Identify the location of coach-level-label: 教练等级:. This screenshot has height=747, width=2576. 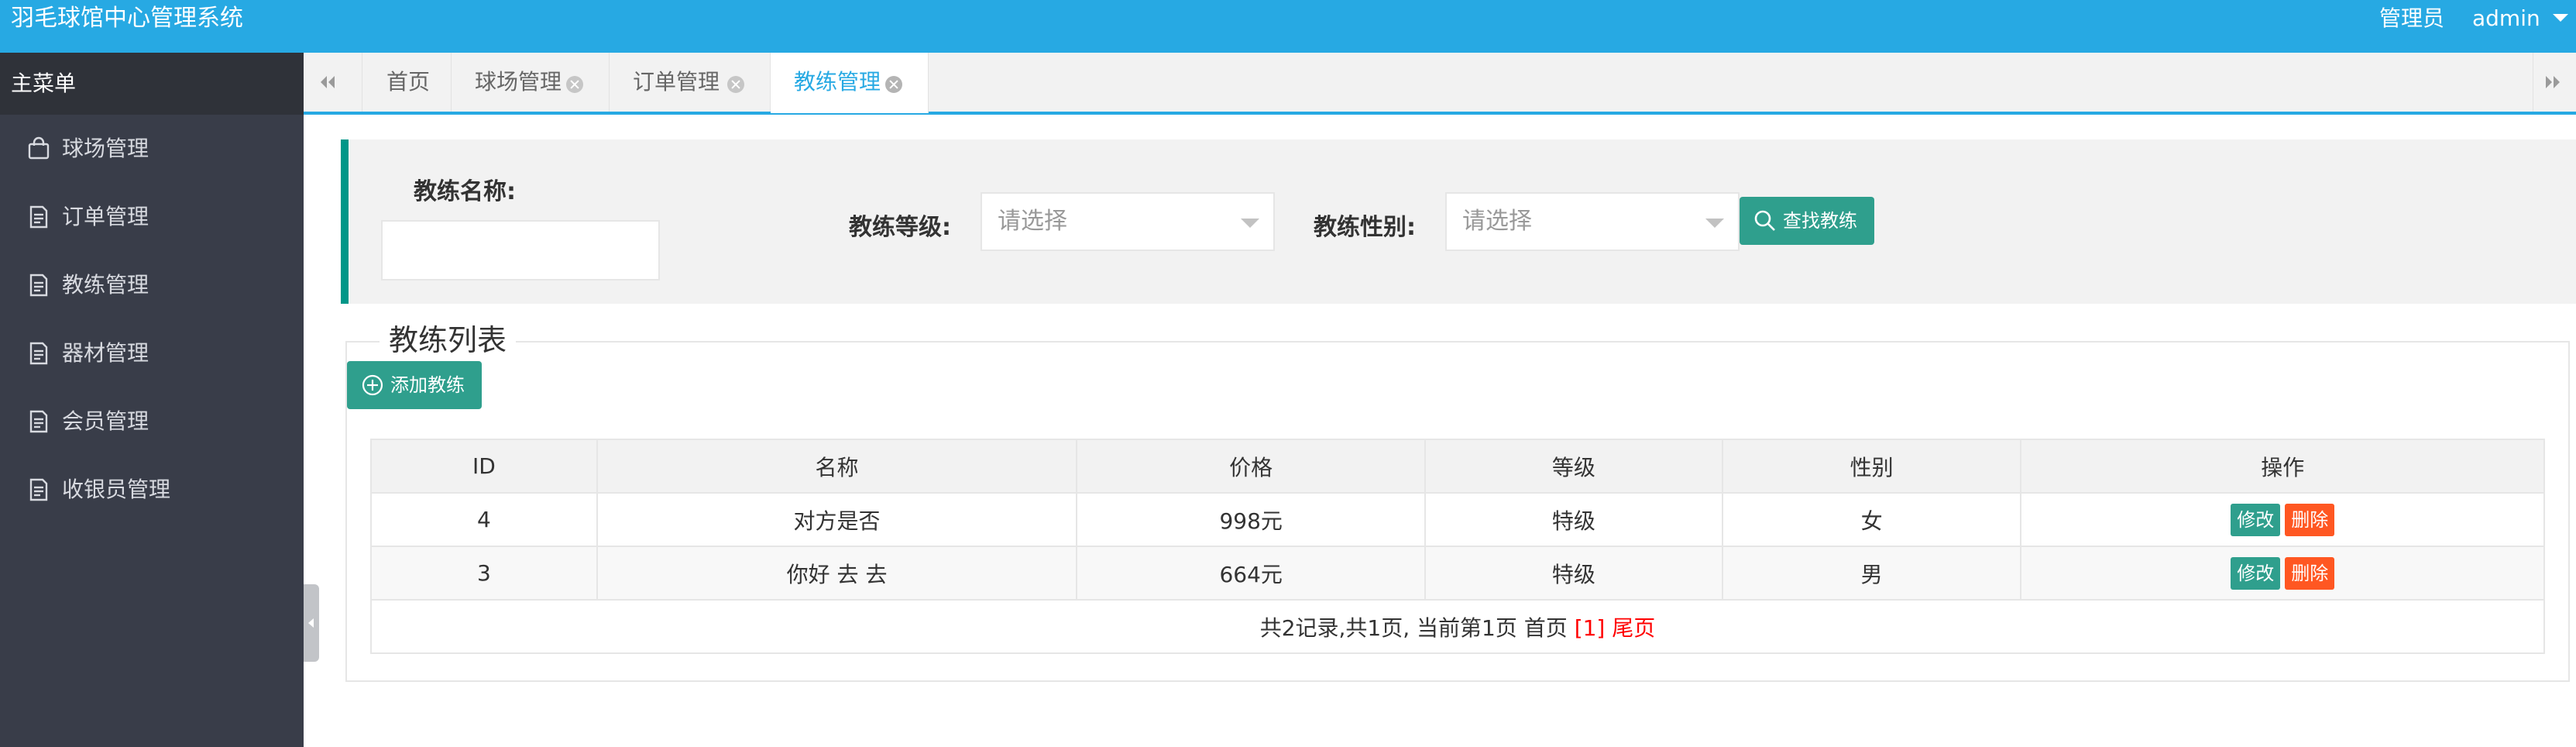
(900, 227).